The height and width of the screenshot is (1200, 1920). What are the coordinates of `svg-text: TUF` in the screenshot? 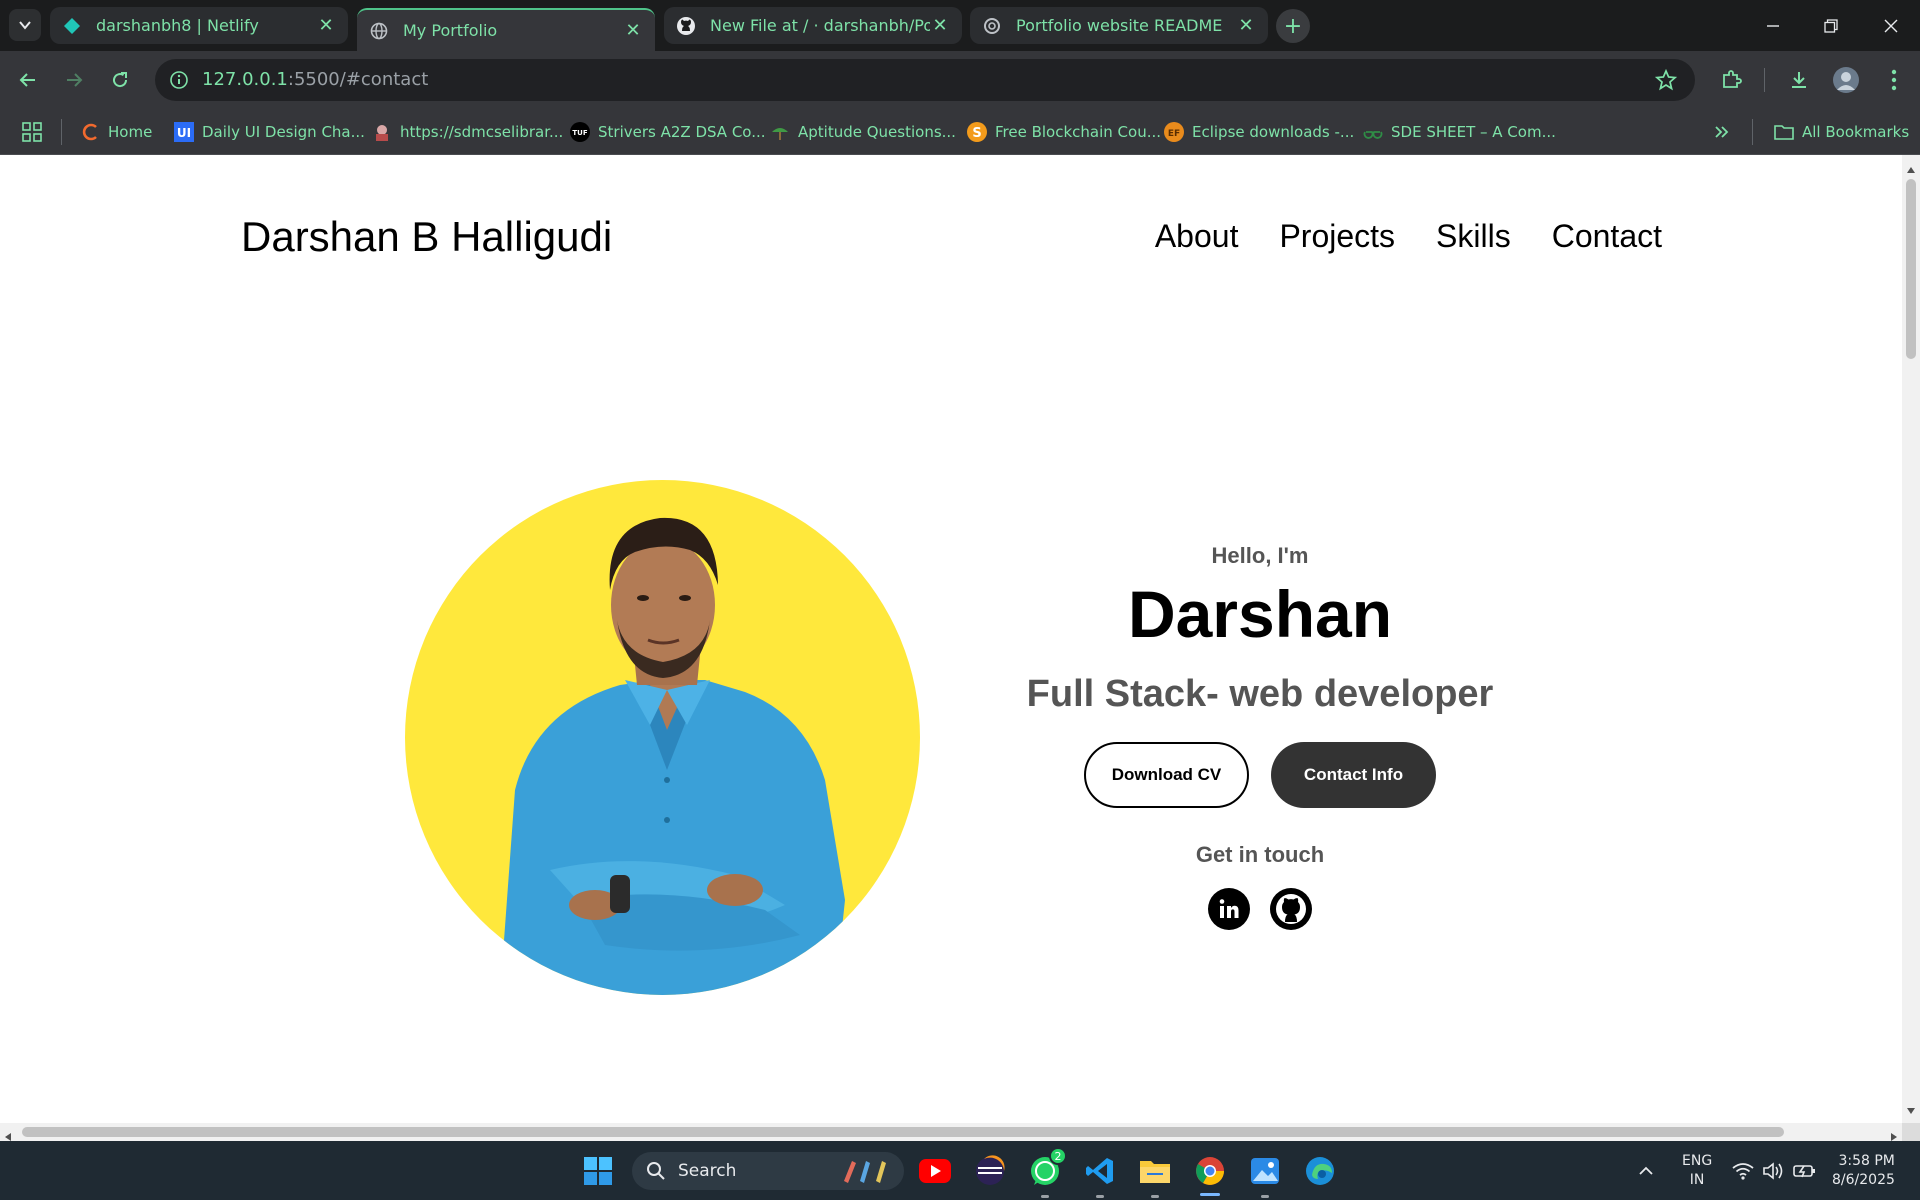 It's located at (579, 133).